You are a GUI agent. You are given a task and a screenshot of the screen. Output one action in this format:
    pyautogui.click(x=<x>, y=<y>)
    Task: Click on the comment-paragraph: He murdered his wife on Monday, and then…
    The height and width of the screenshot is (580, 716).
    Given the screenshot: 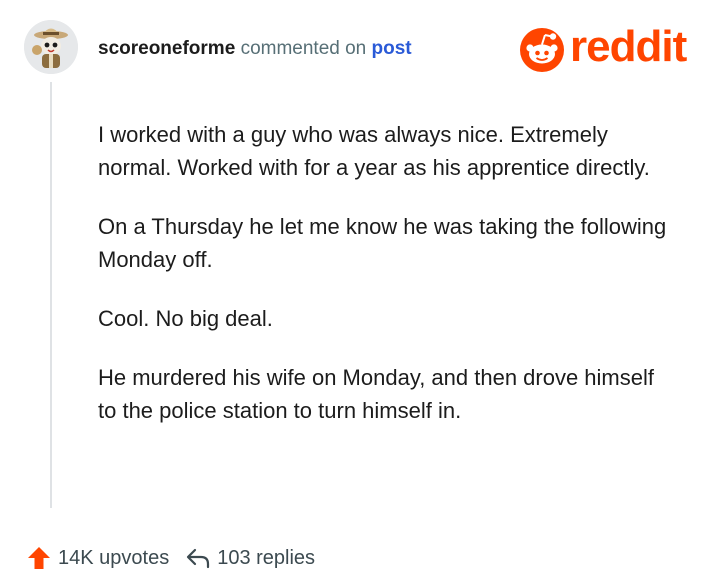 What is the action you would take?
    pyautogui.click(x=376, y=394)
    